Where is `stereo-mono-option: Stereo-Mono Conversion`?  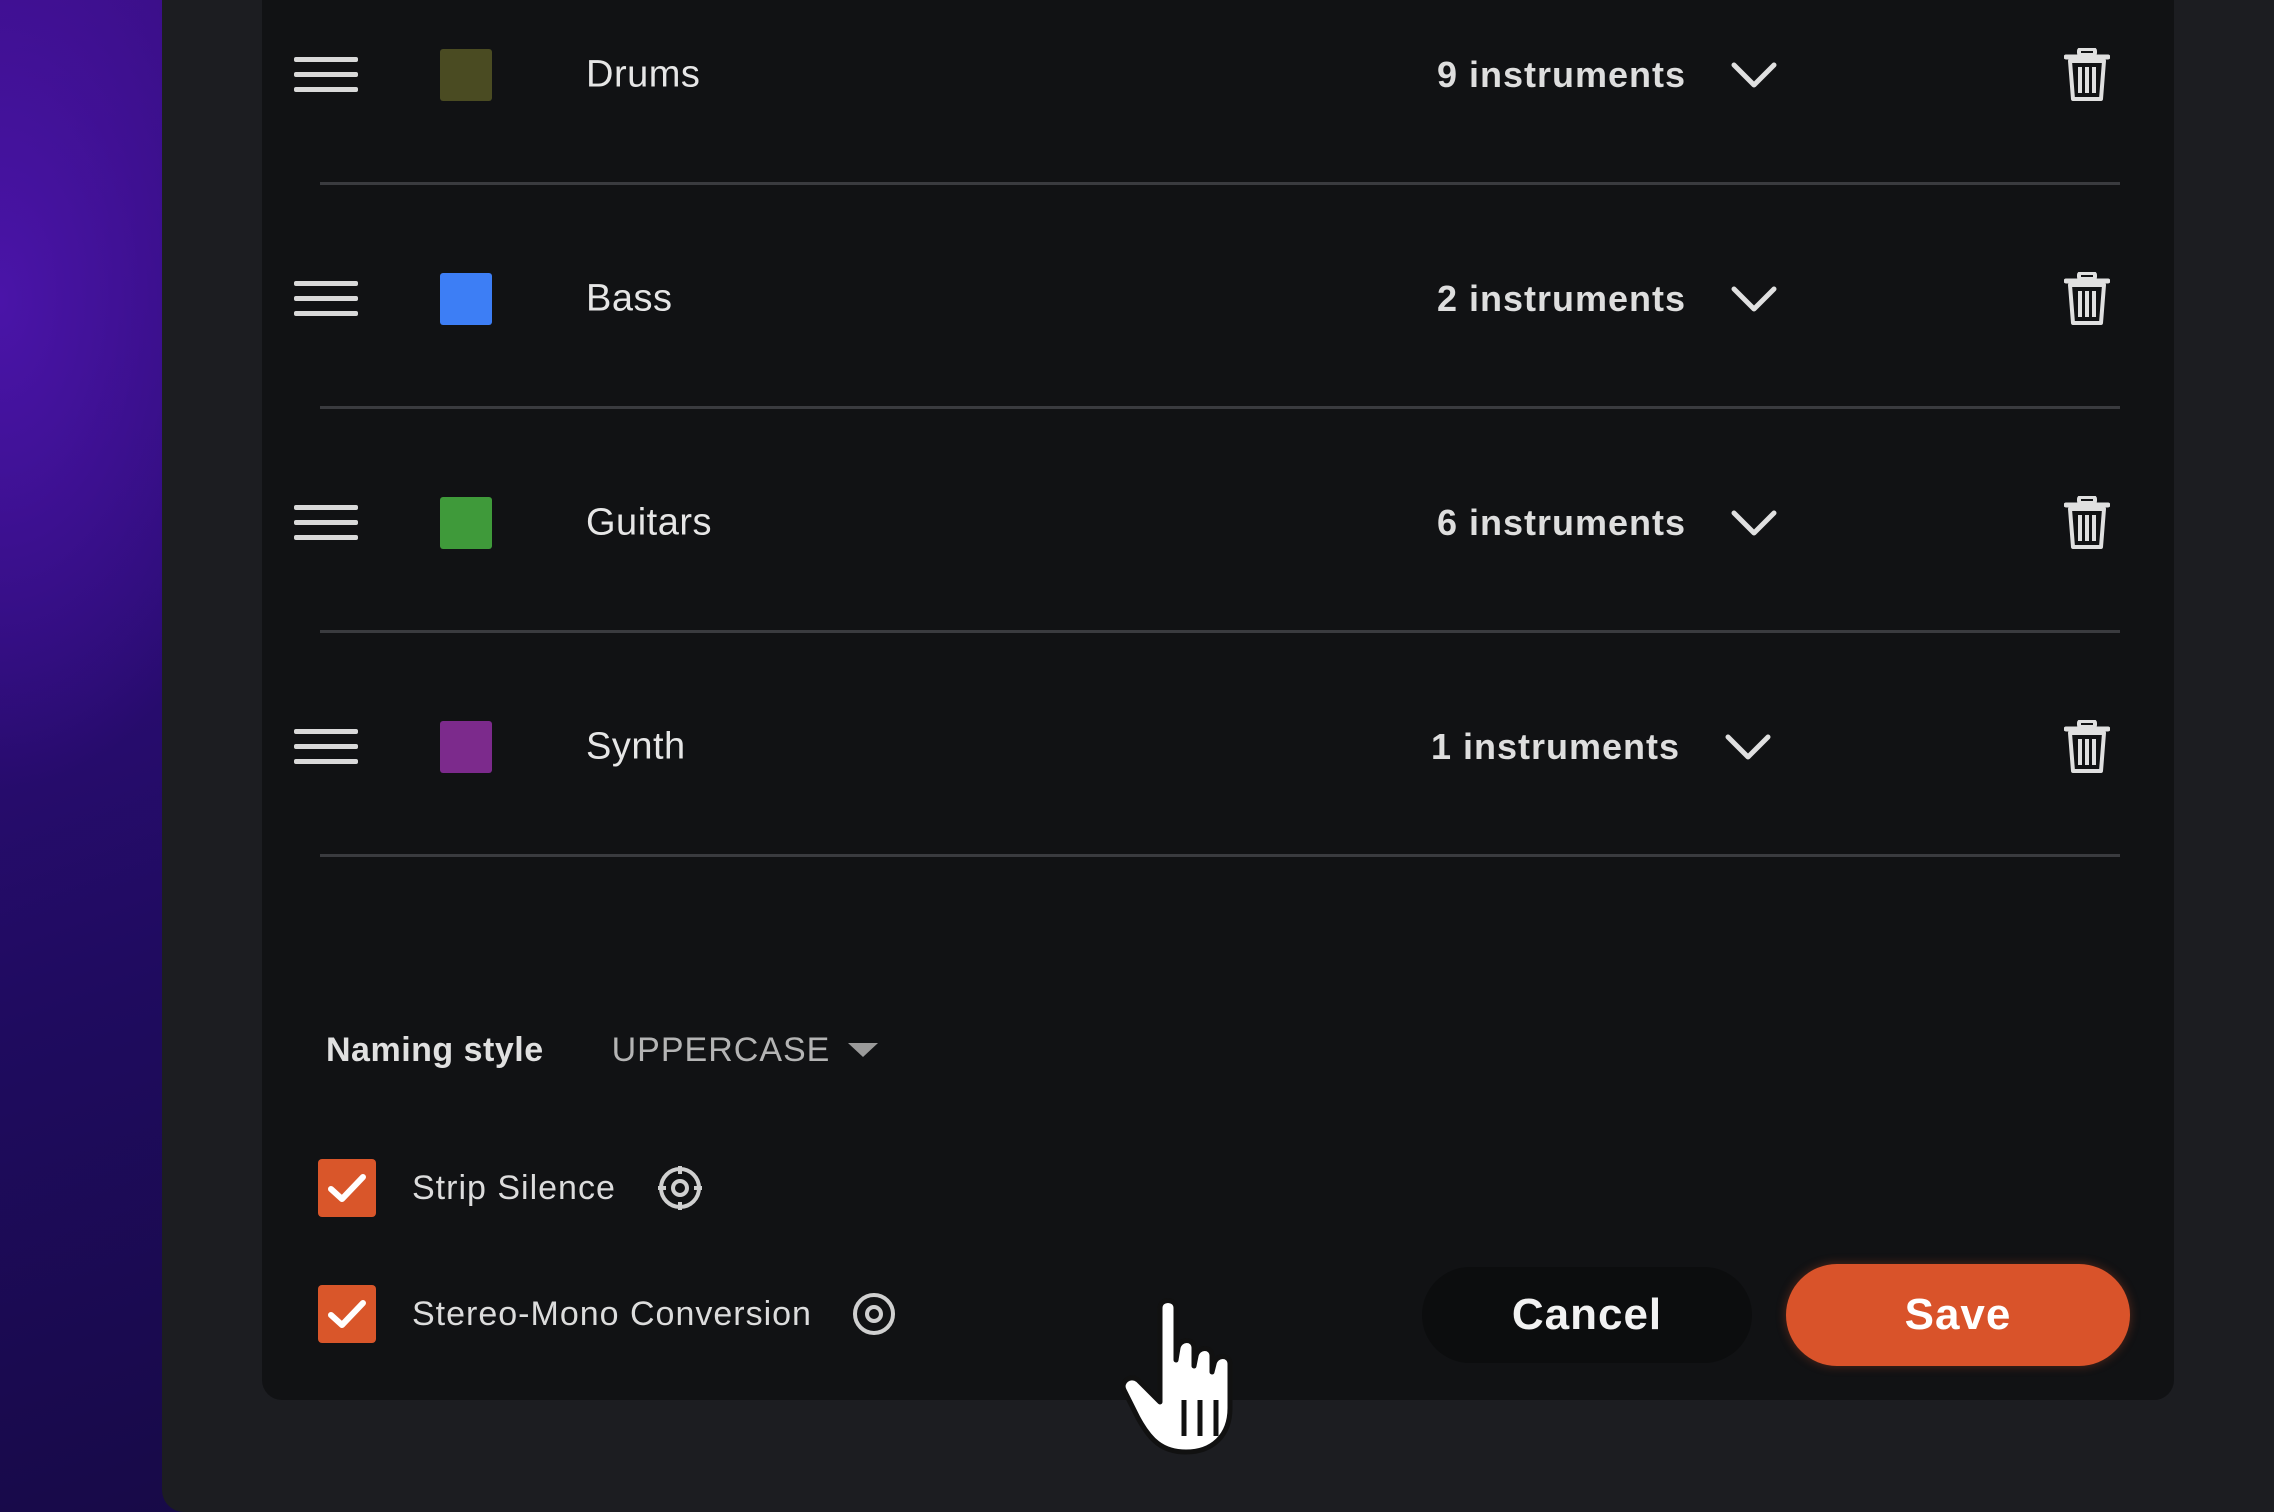 stereo-mono-option: Stereo-Mono Conversion is located at coordinates (608, 1314).